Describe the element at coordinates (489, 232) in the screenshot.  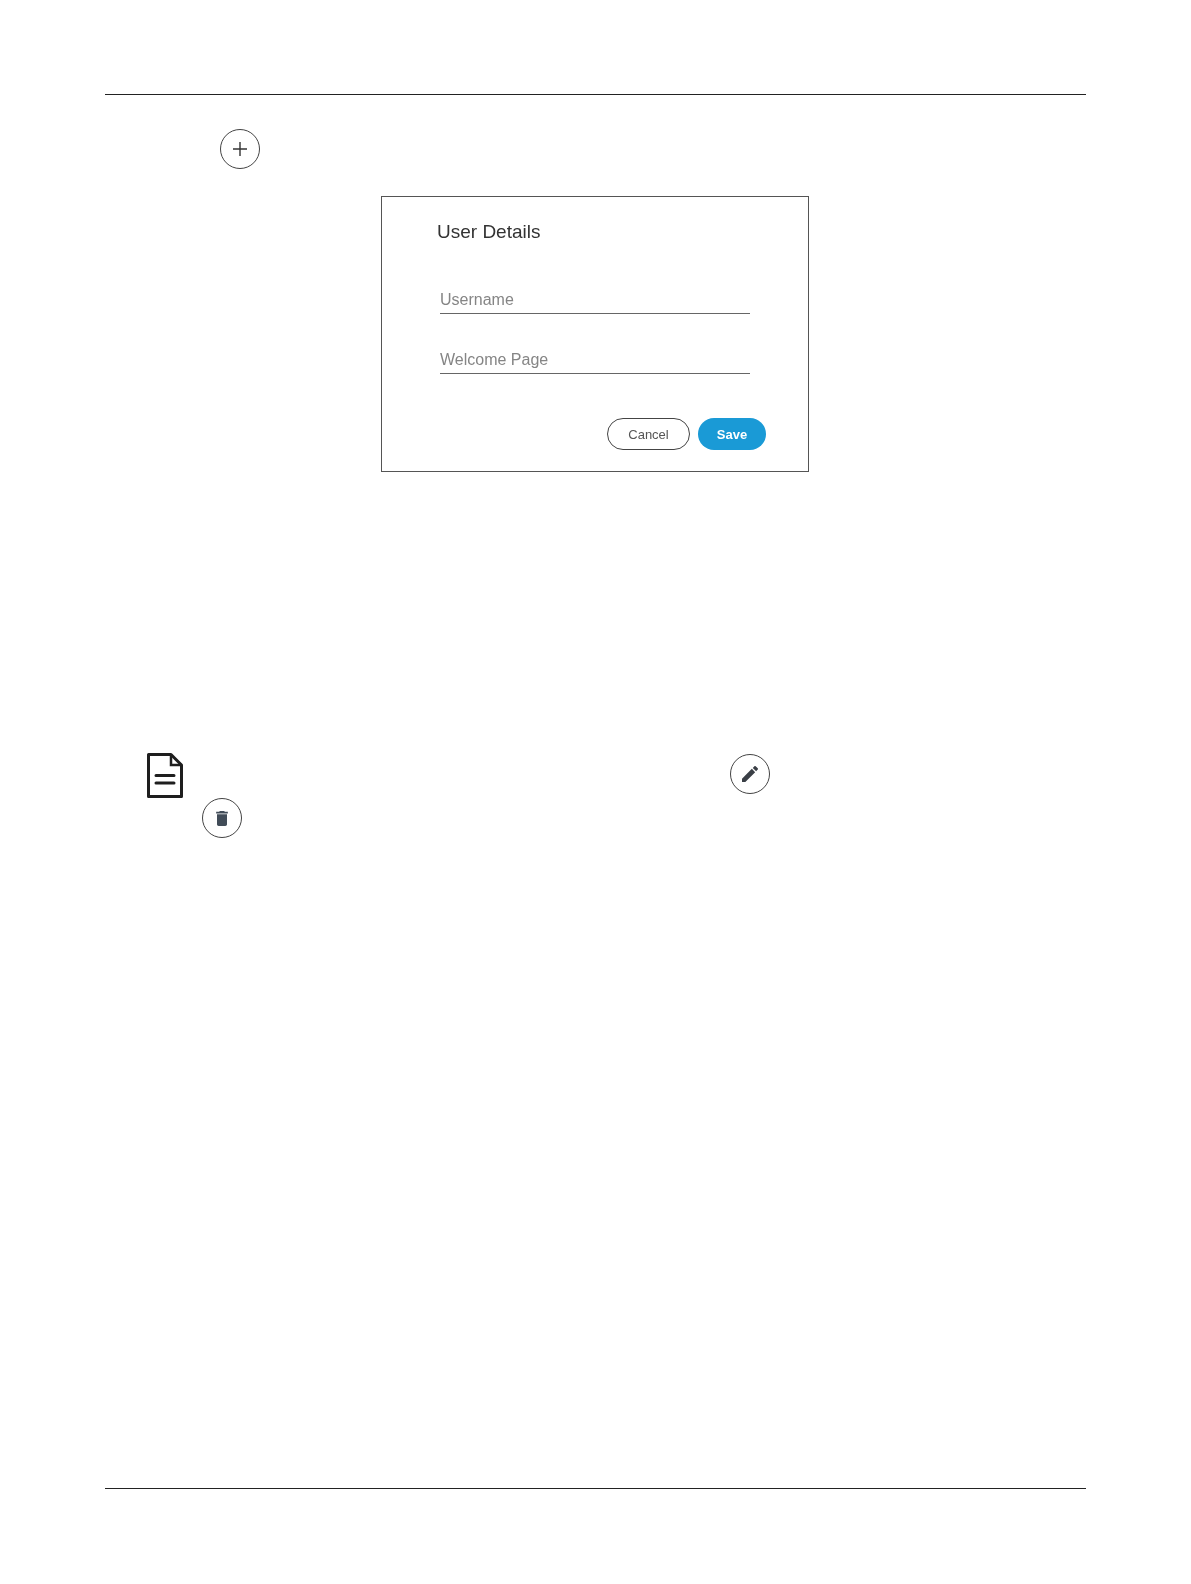
I see `dialog-title: User Details` at that location.